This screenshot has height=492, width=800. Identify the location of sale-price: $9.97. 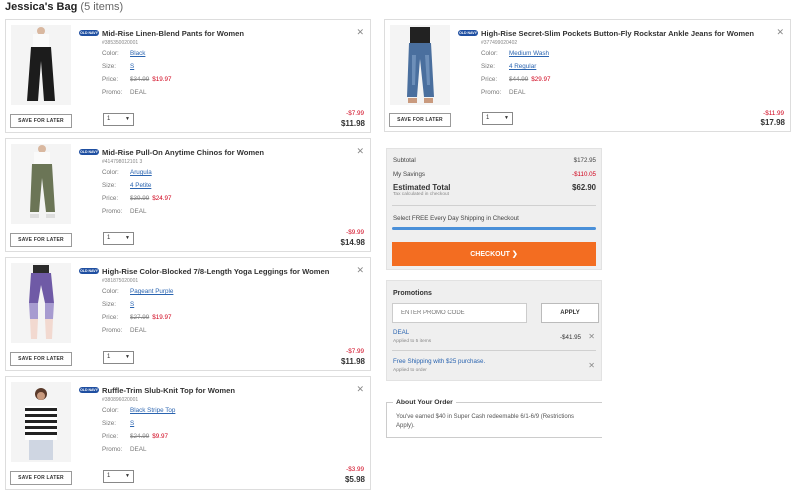
(160, 436).